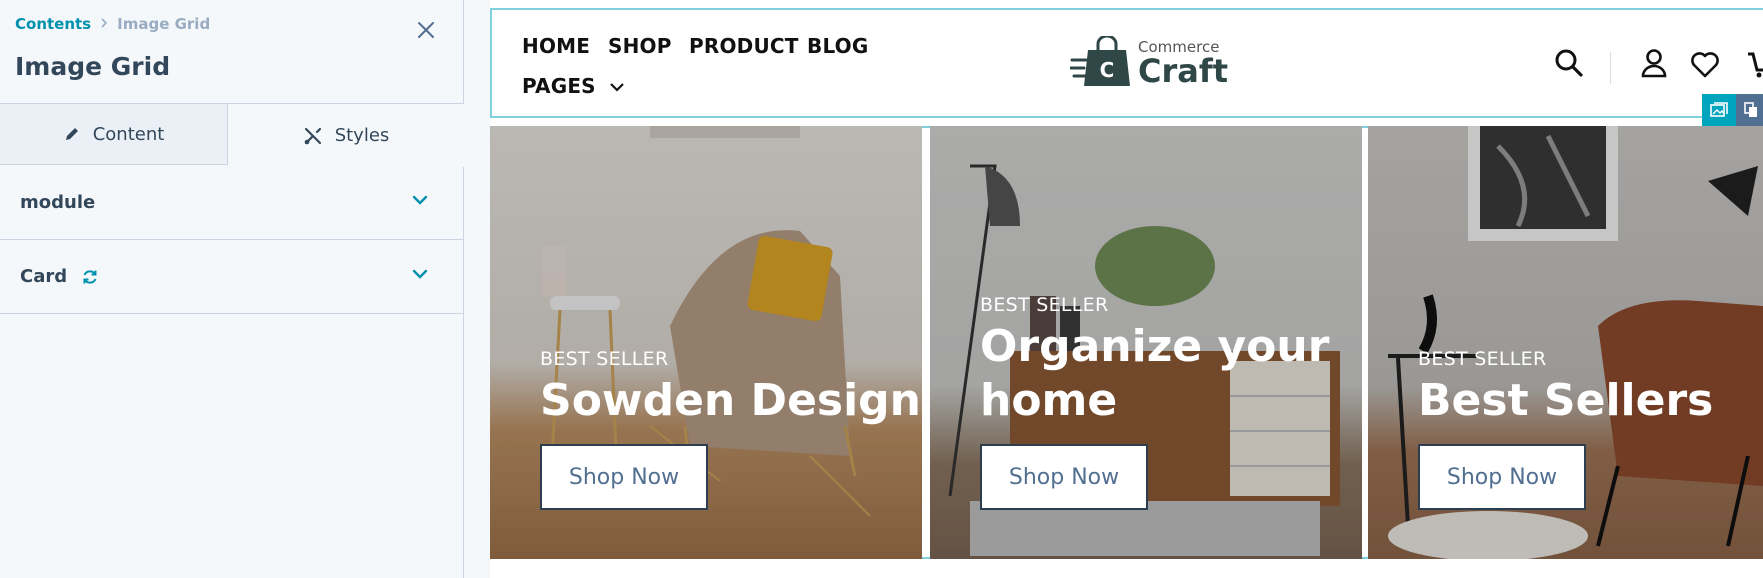 This screenshot has height=578, width=1763. I want to click on breadcrumb: Contents Image Grid, so click(112, 24).